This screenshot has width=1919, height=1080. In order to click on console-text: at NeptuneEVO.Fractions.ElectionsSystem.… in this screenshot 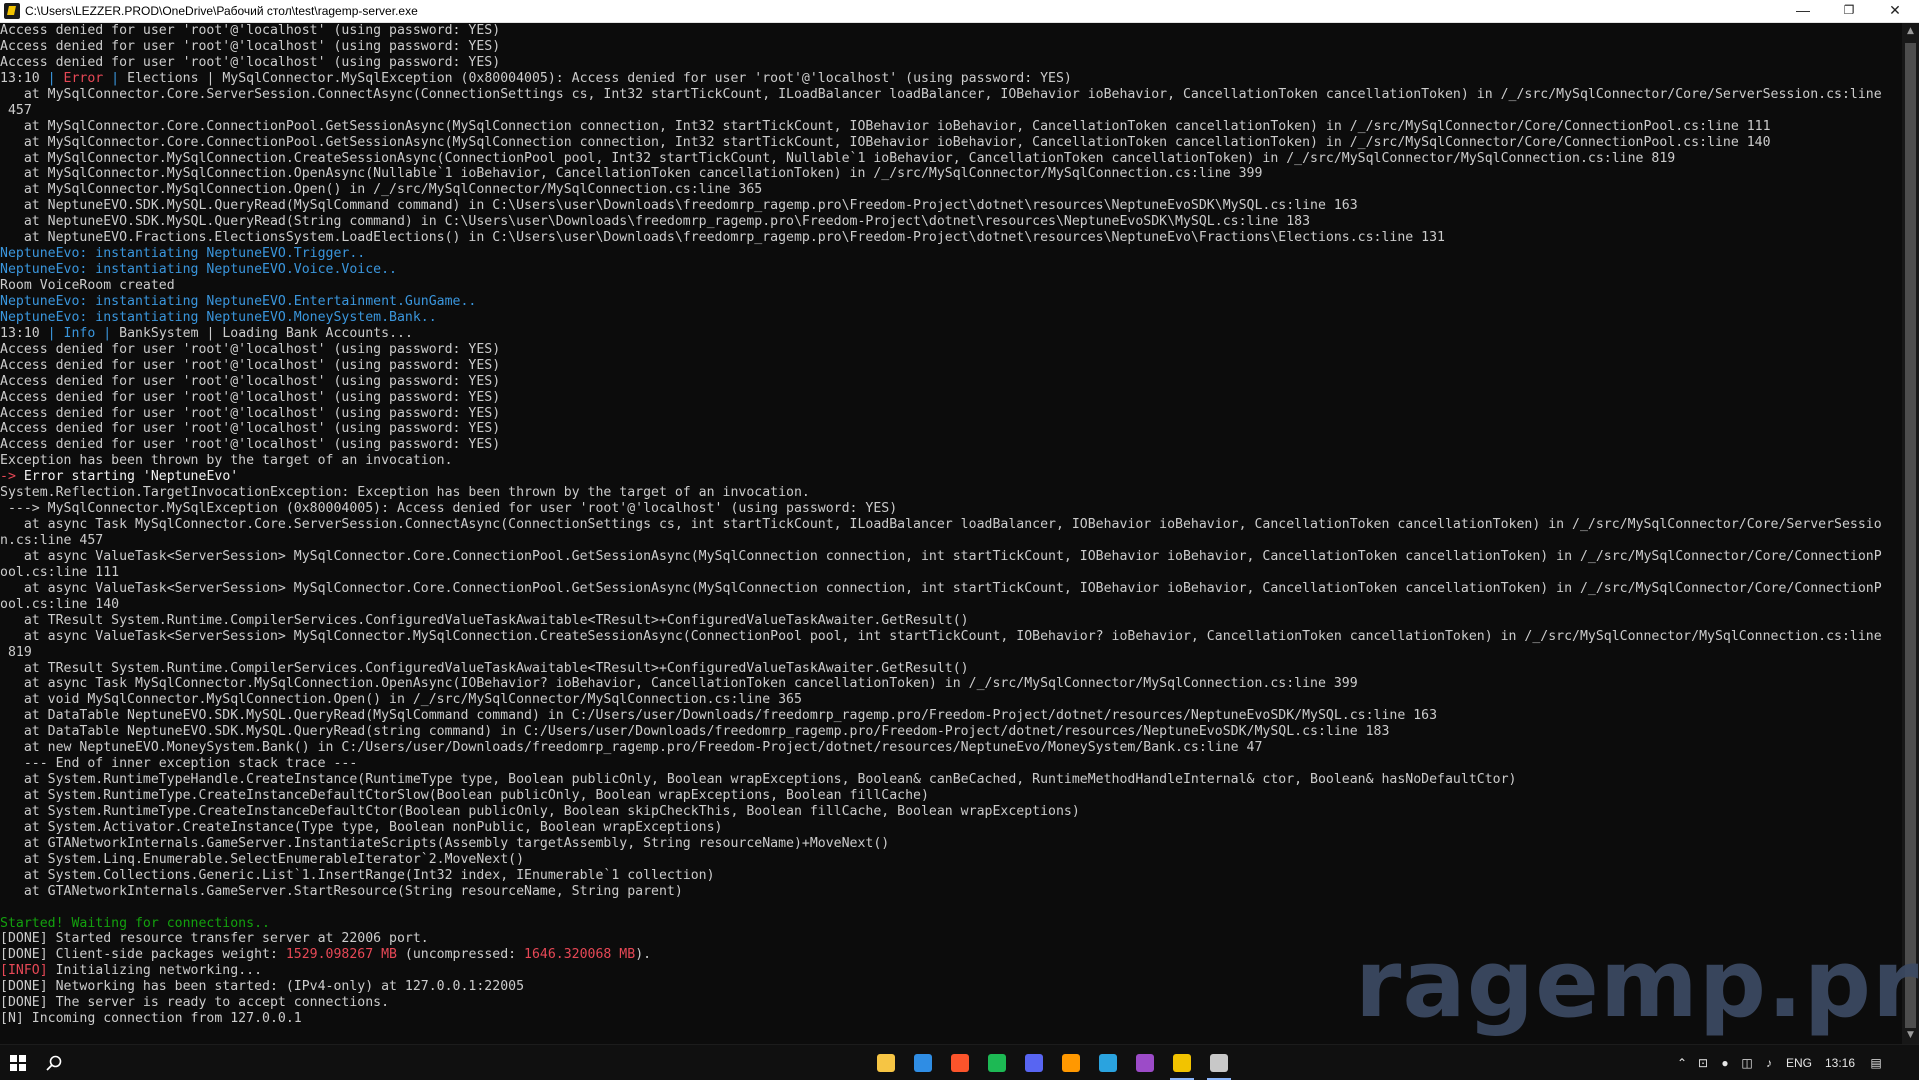, I will do `click(722, 238)`.